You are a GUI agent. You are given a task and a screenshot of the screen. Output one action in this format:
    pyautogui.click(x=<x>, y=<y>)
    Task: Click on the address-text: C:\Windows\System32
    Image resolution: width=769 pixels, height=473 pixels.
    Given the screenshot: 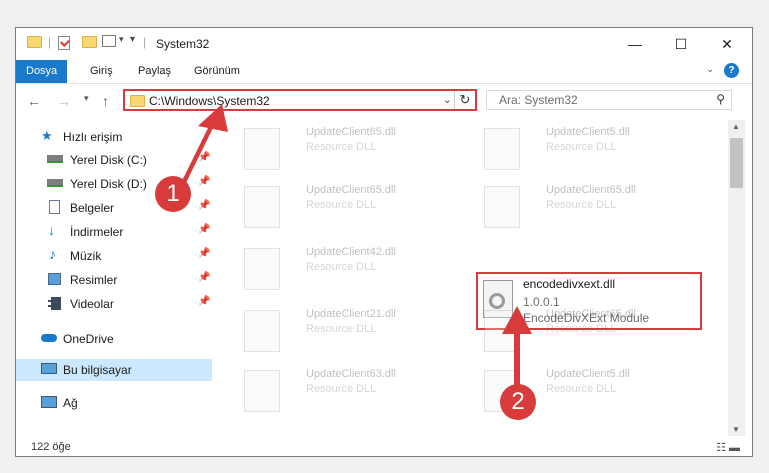 What is the action you would take?
    pyautogui.click(x=209, y=101)
    